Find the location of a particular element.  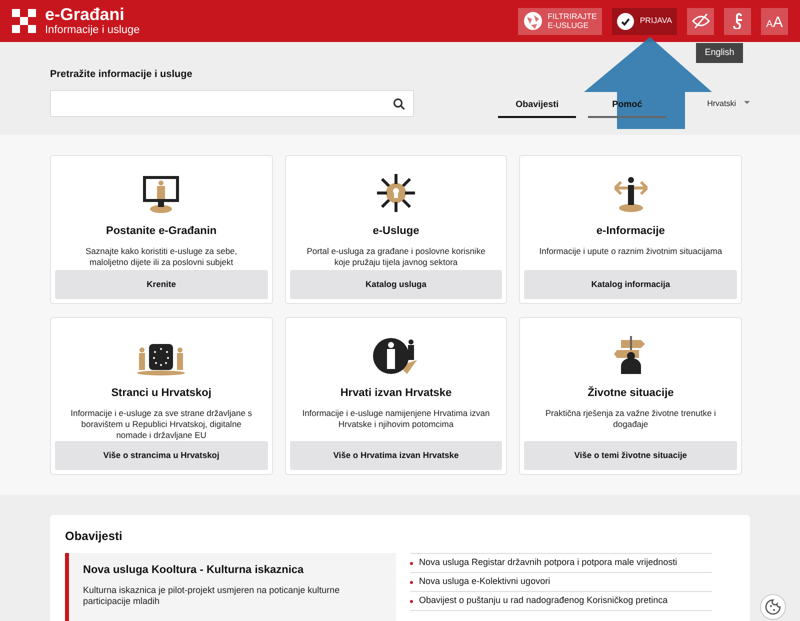

card-description: Praktična rješenja za važne životne trenutke i događaje is located at coordinates (630, 419).